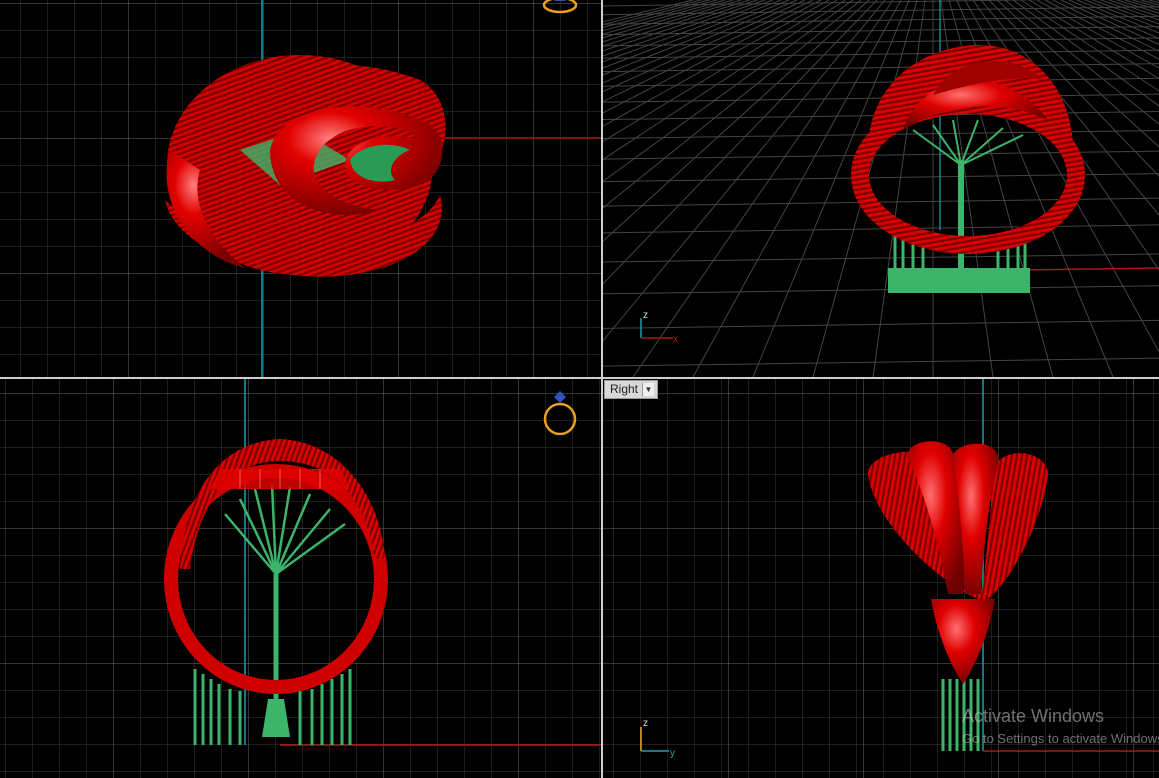 The image size is (1159, 778). I want to click on viewport-name-label: Right, so click(624, 389).